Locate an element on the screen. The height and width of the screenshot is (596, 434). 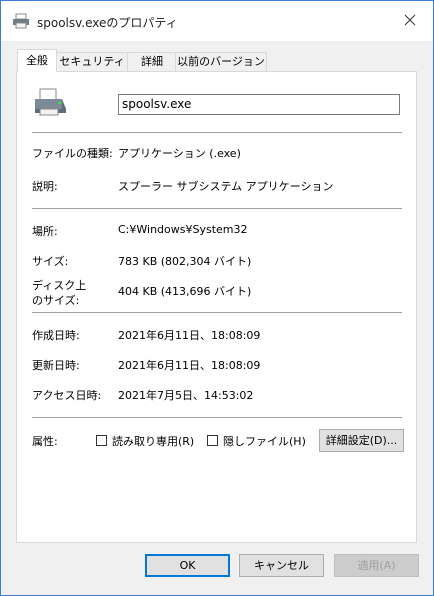
hidden-checkbox is located at coordinates (212, 440).